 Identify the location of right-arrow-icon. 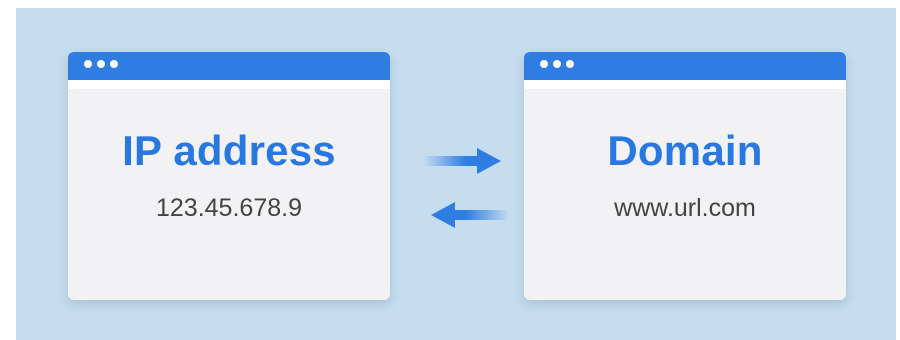
(462, 161).